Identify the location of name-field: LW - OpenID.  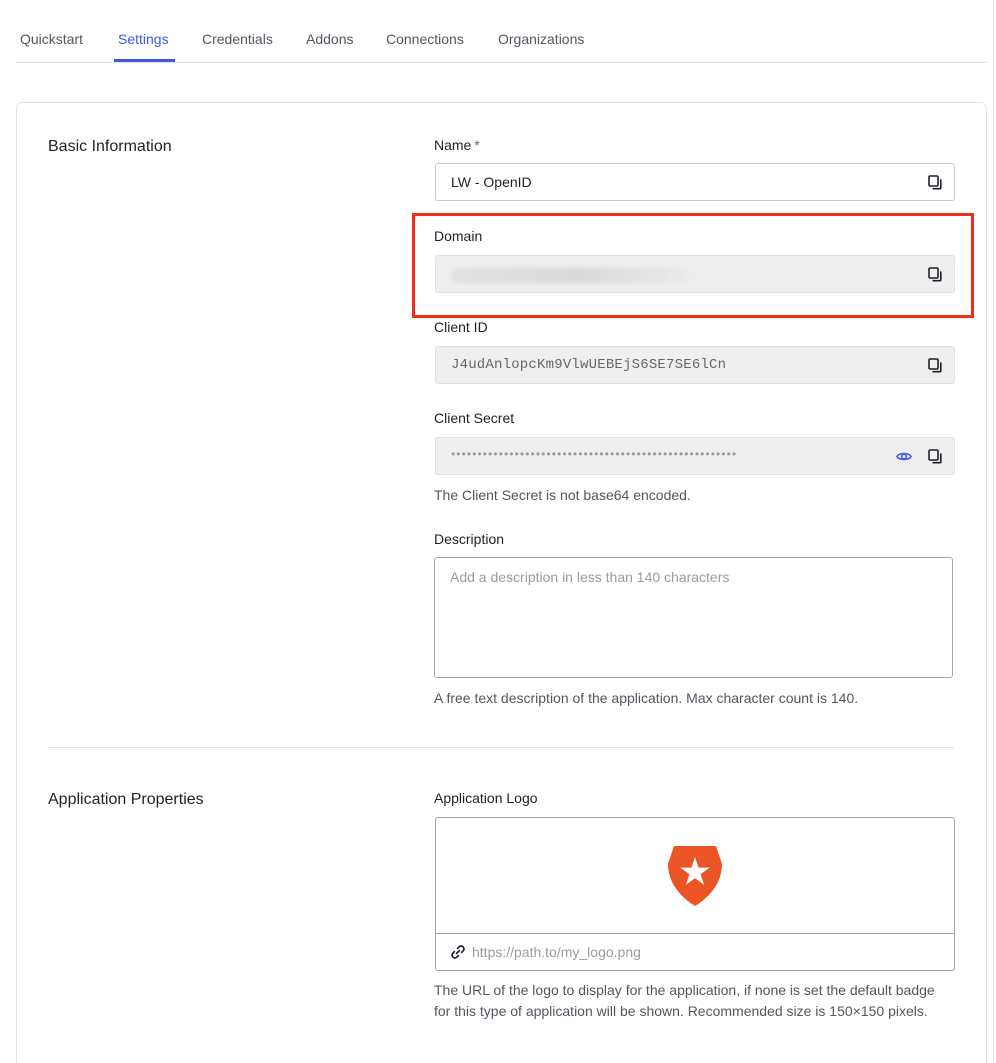
(695, 182).